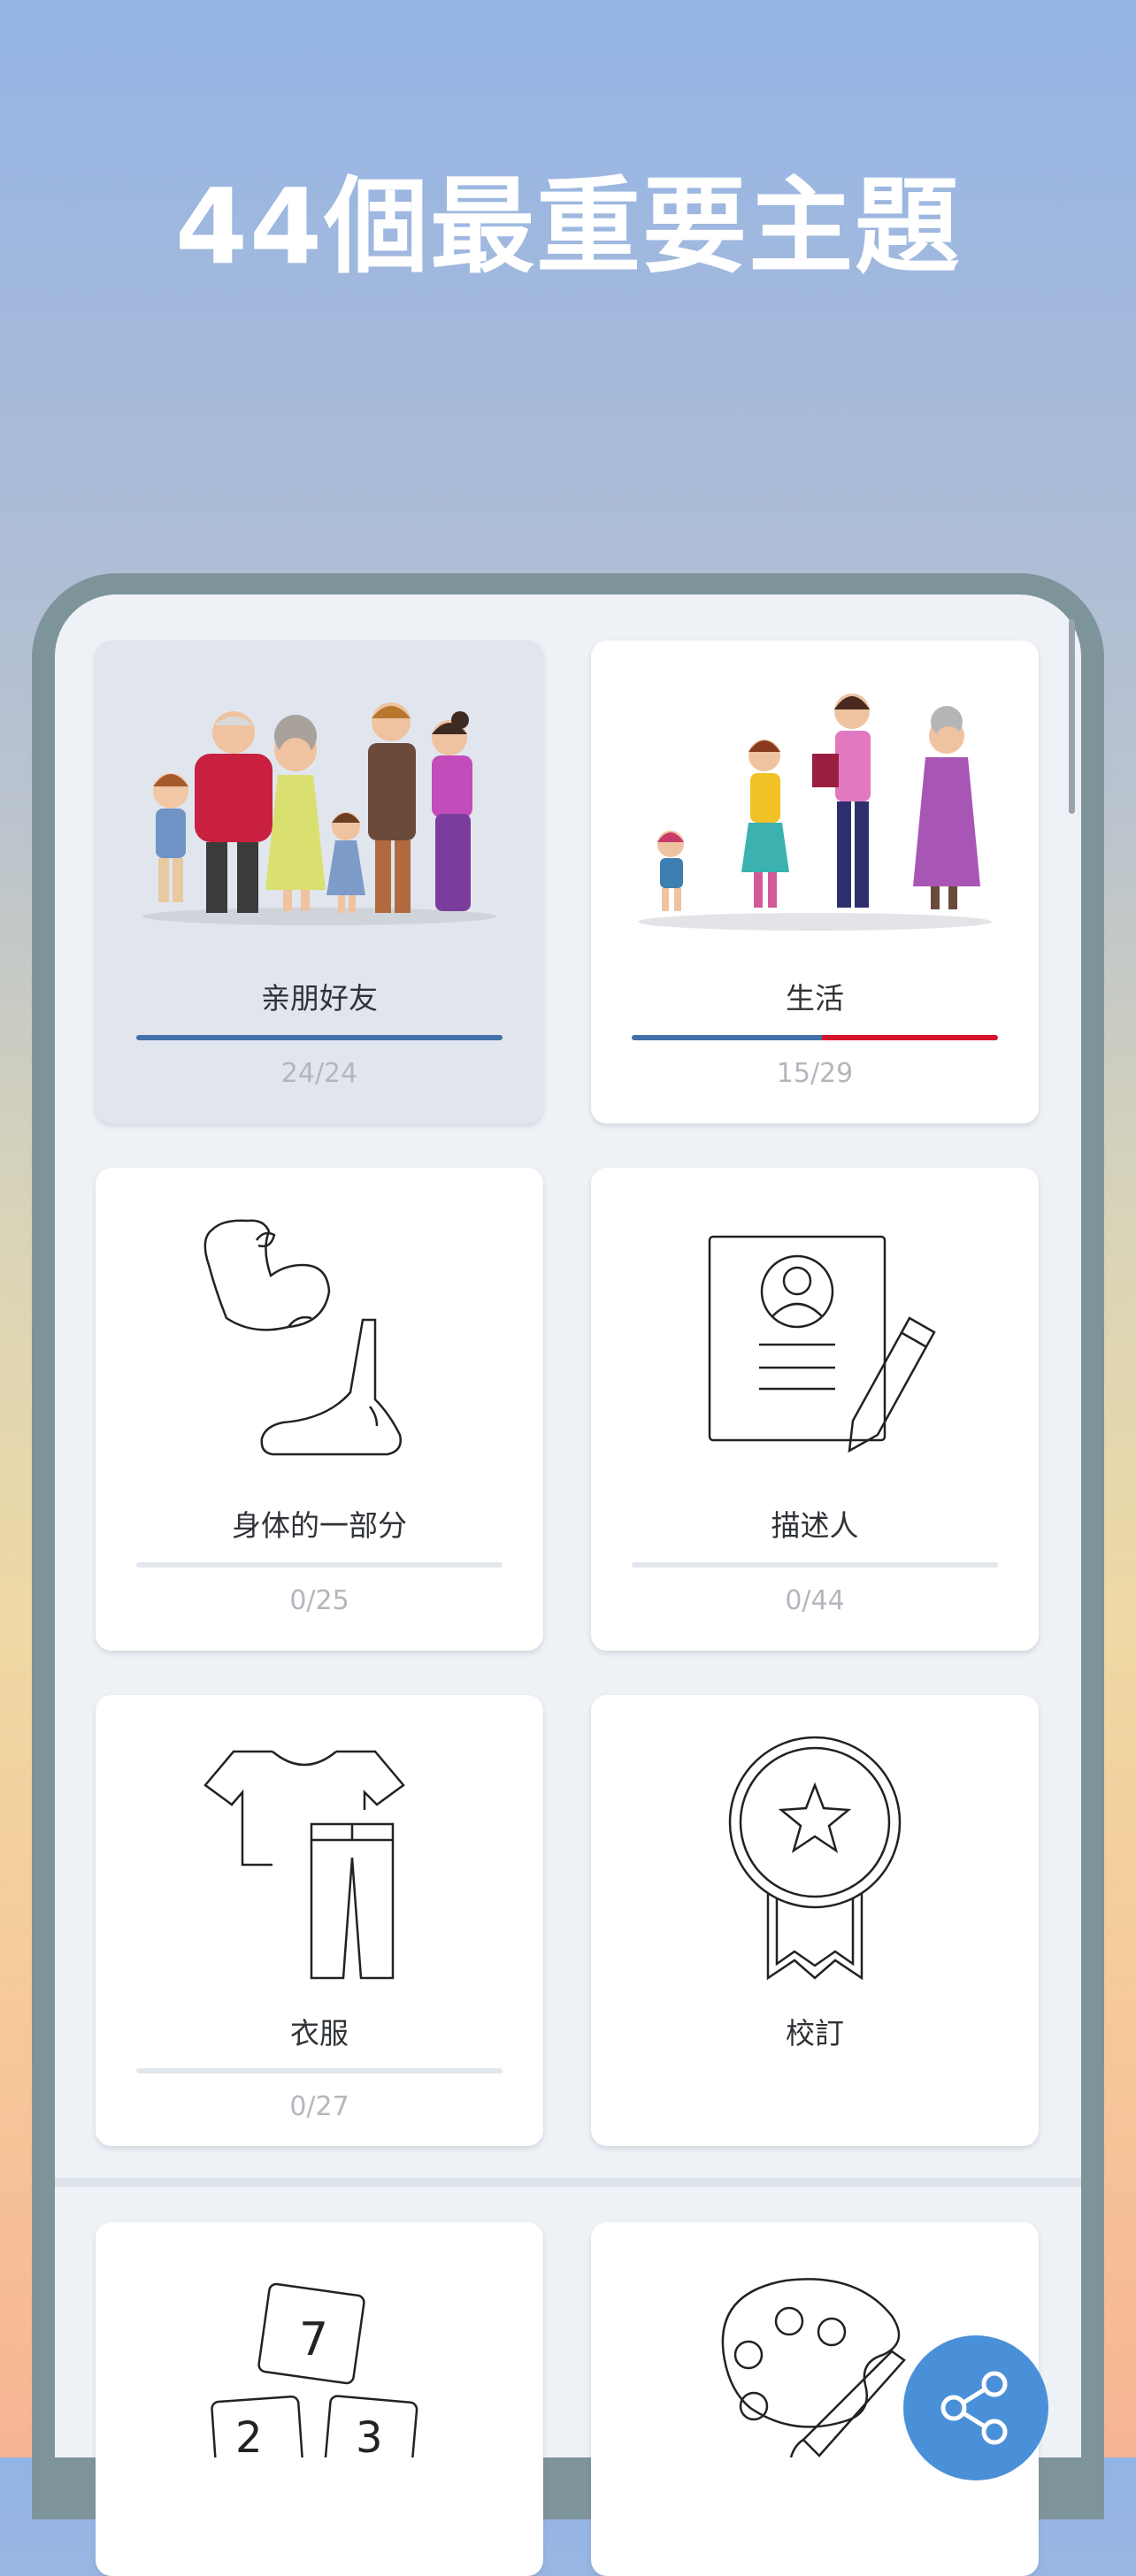  Describe the element at coordinates (249, 2435) in the screenshot. I see `svg-text: 2` at that location.